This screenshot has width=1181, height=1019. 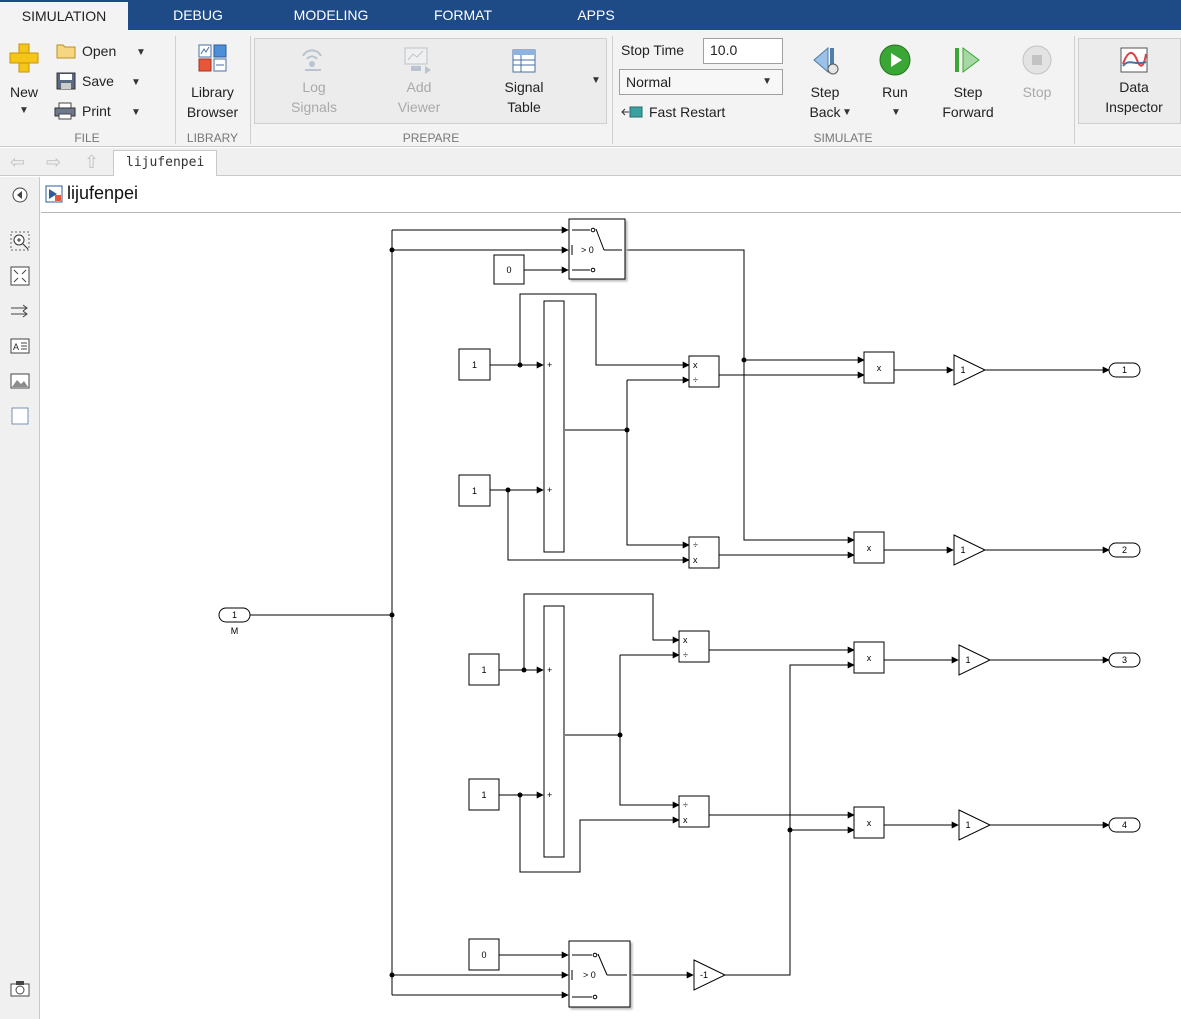 I want to click on outport-number: 3, so click(x=1124, y=660).